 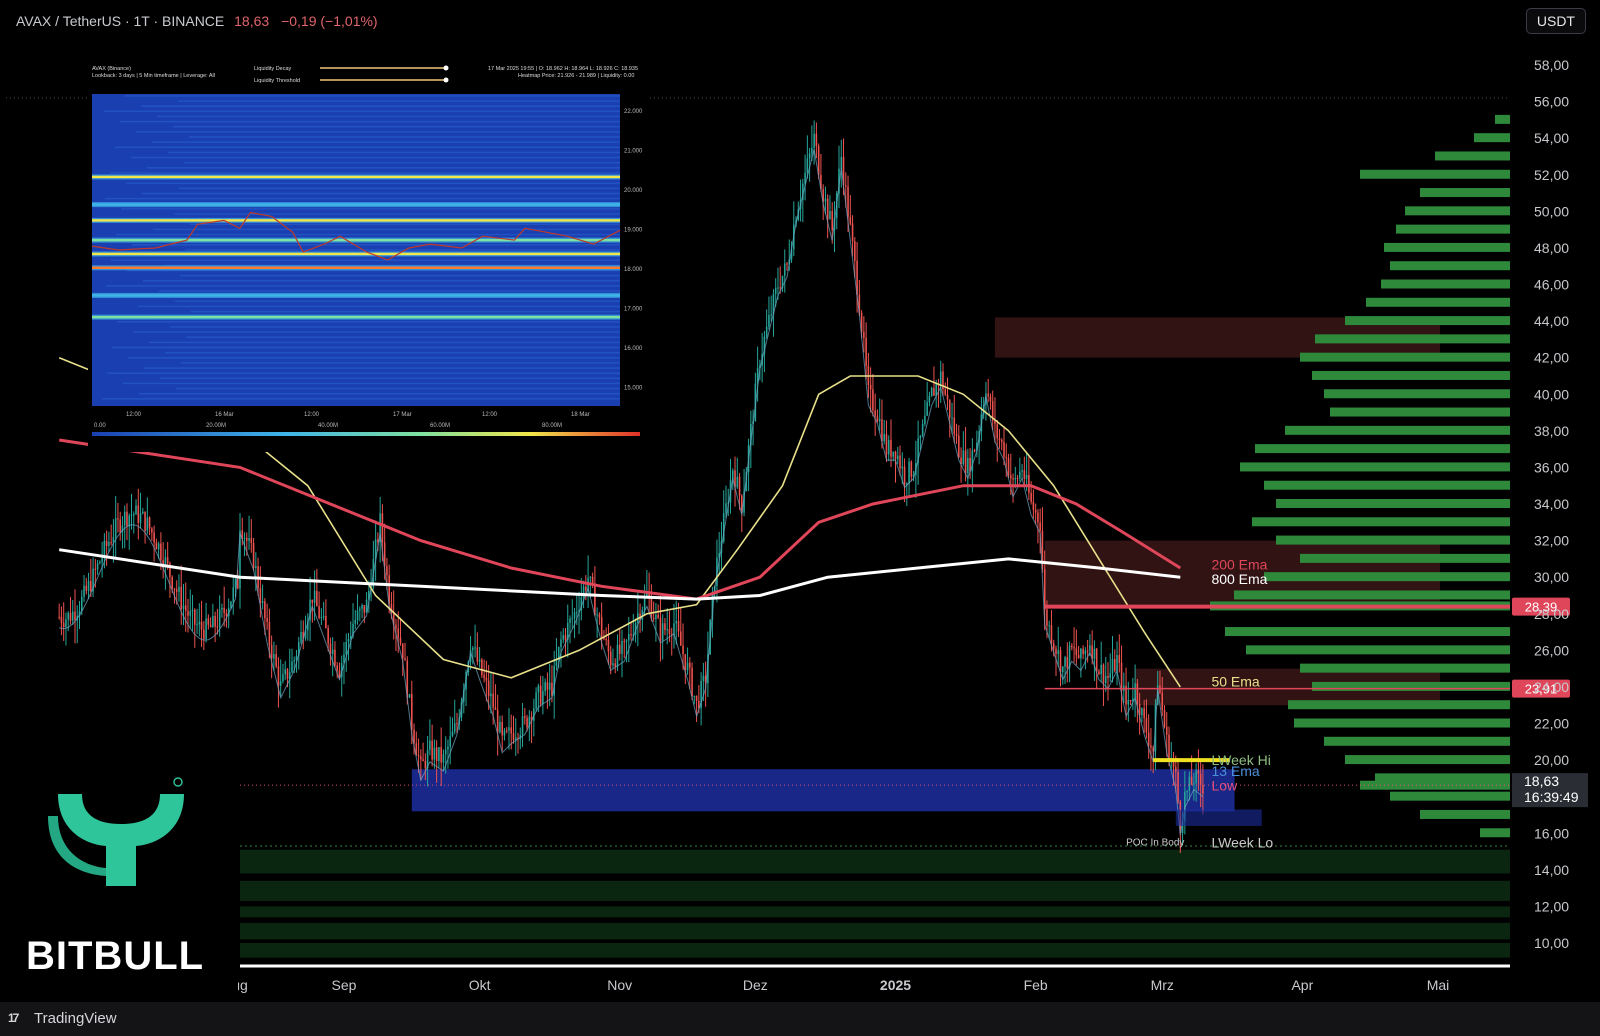 What do you see at coordinates (273, 69) in the screenshot?
I see `heatmap-control-label: Liquidity Decay` at bounding box center [273, 69].